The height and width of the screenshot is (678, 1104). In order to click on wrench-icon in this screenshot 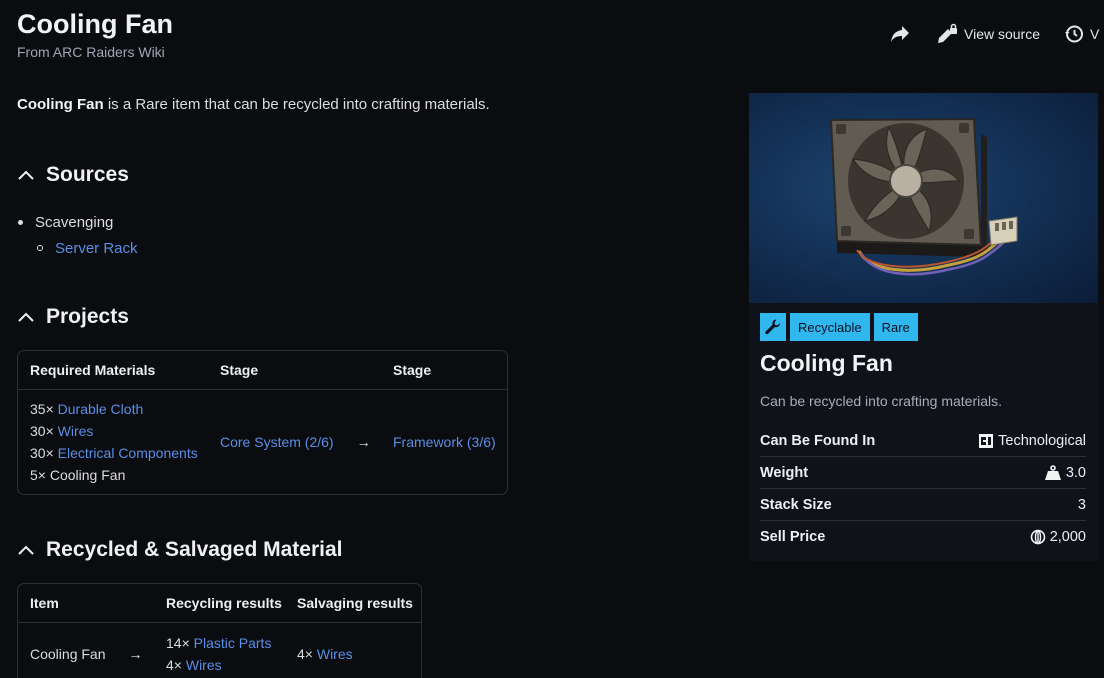, I will do `click(773, 327)`.